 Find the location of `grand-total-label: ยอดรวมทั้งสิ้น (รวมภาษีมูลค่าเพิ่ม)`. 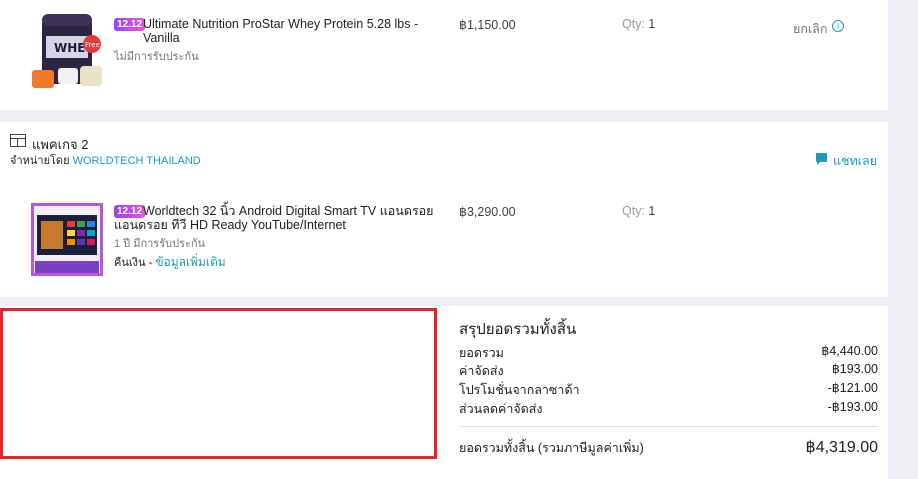

grand-total-label: ยอดรวมทั้งสิ้น (รวมภาษีมูลค่าเพิ่ม) is located at coordinates (551, 448).